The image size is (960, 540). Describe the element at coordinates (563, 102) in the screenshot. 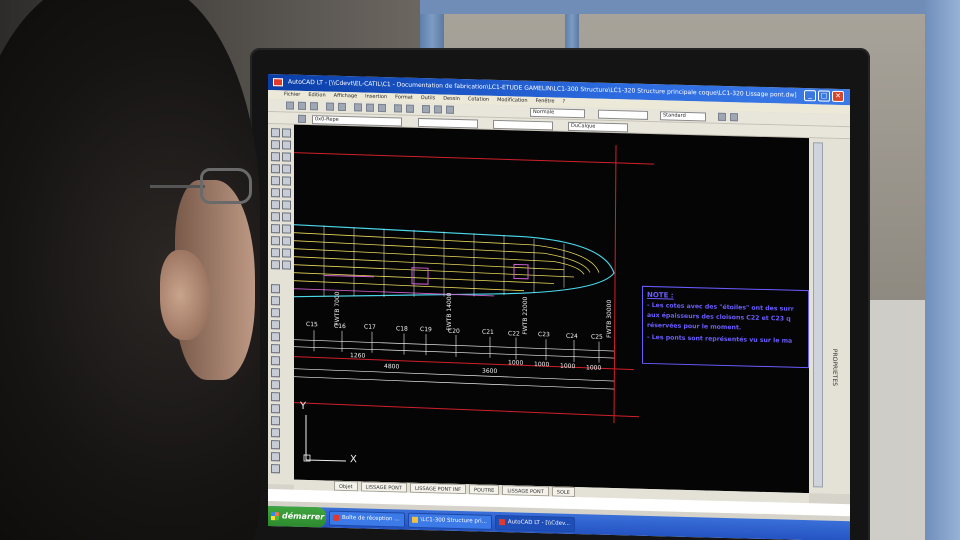

I see `menu-help: ?` at that location.